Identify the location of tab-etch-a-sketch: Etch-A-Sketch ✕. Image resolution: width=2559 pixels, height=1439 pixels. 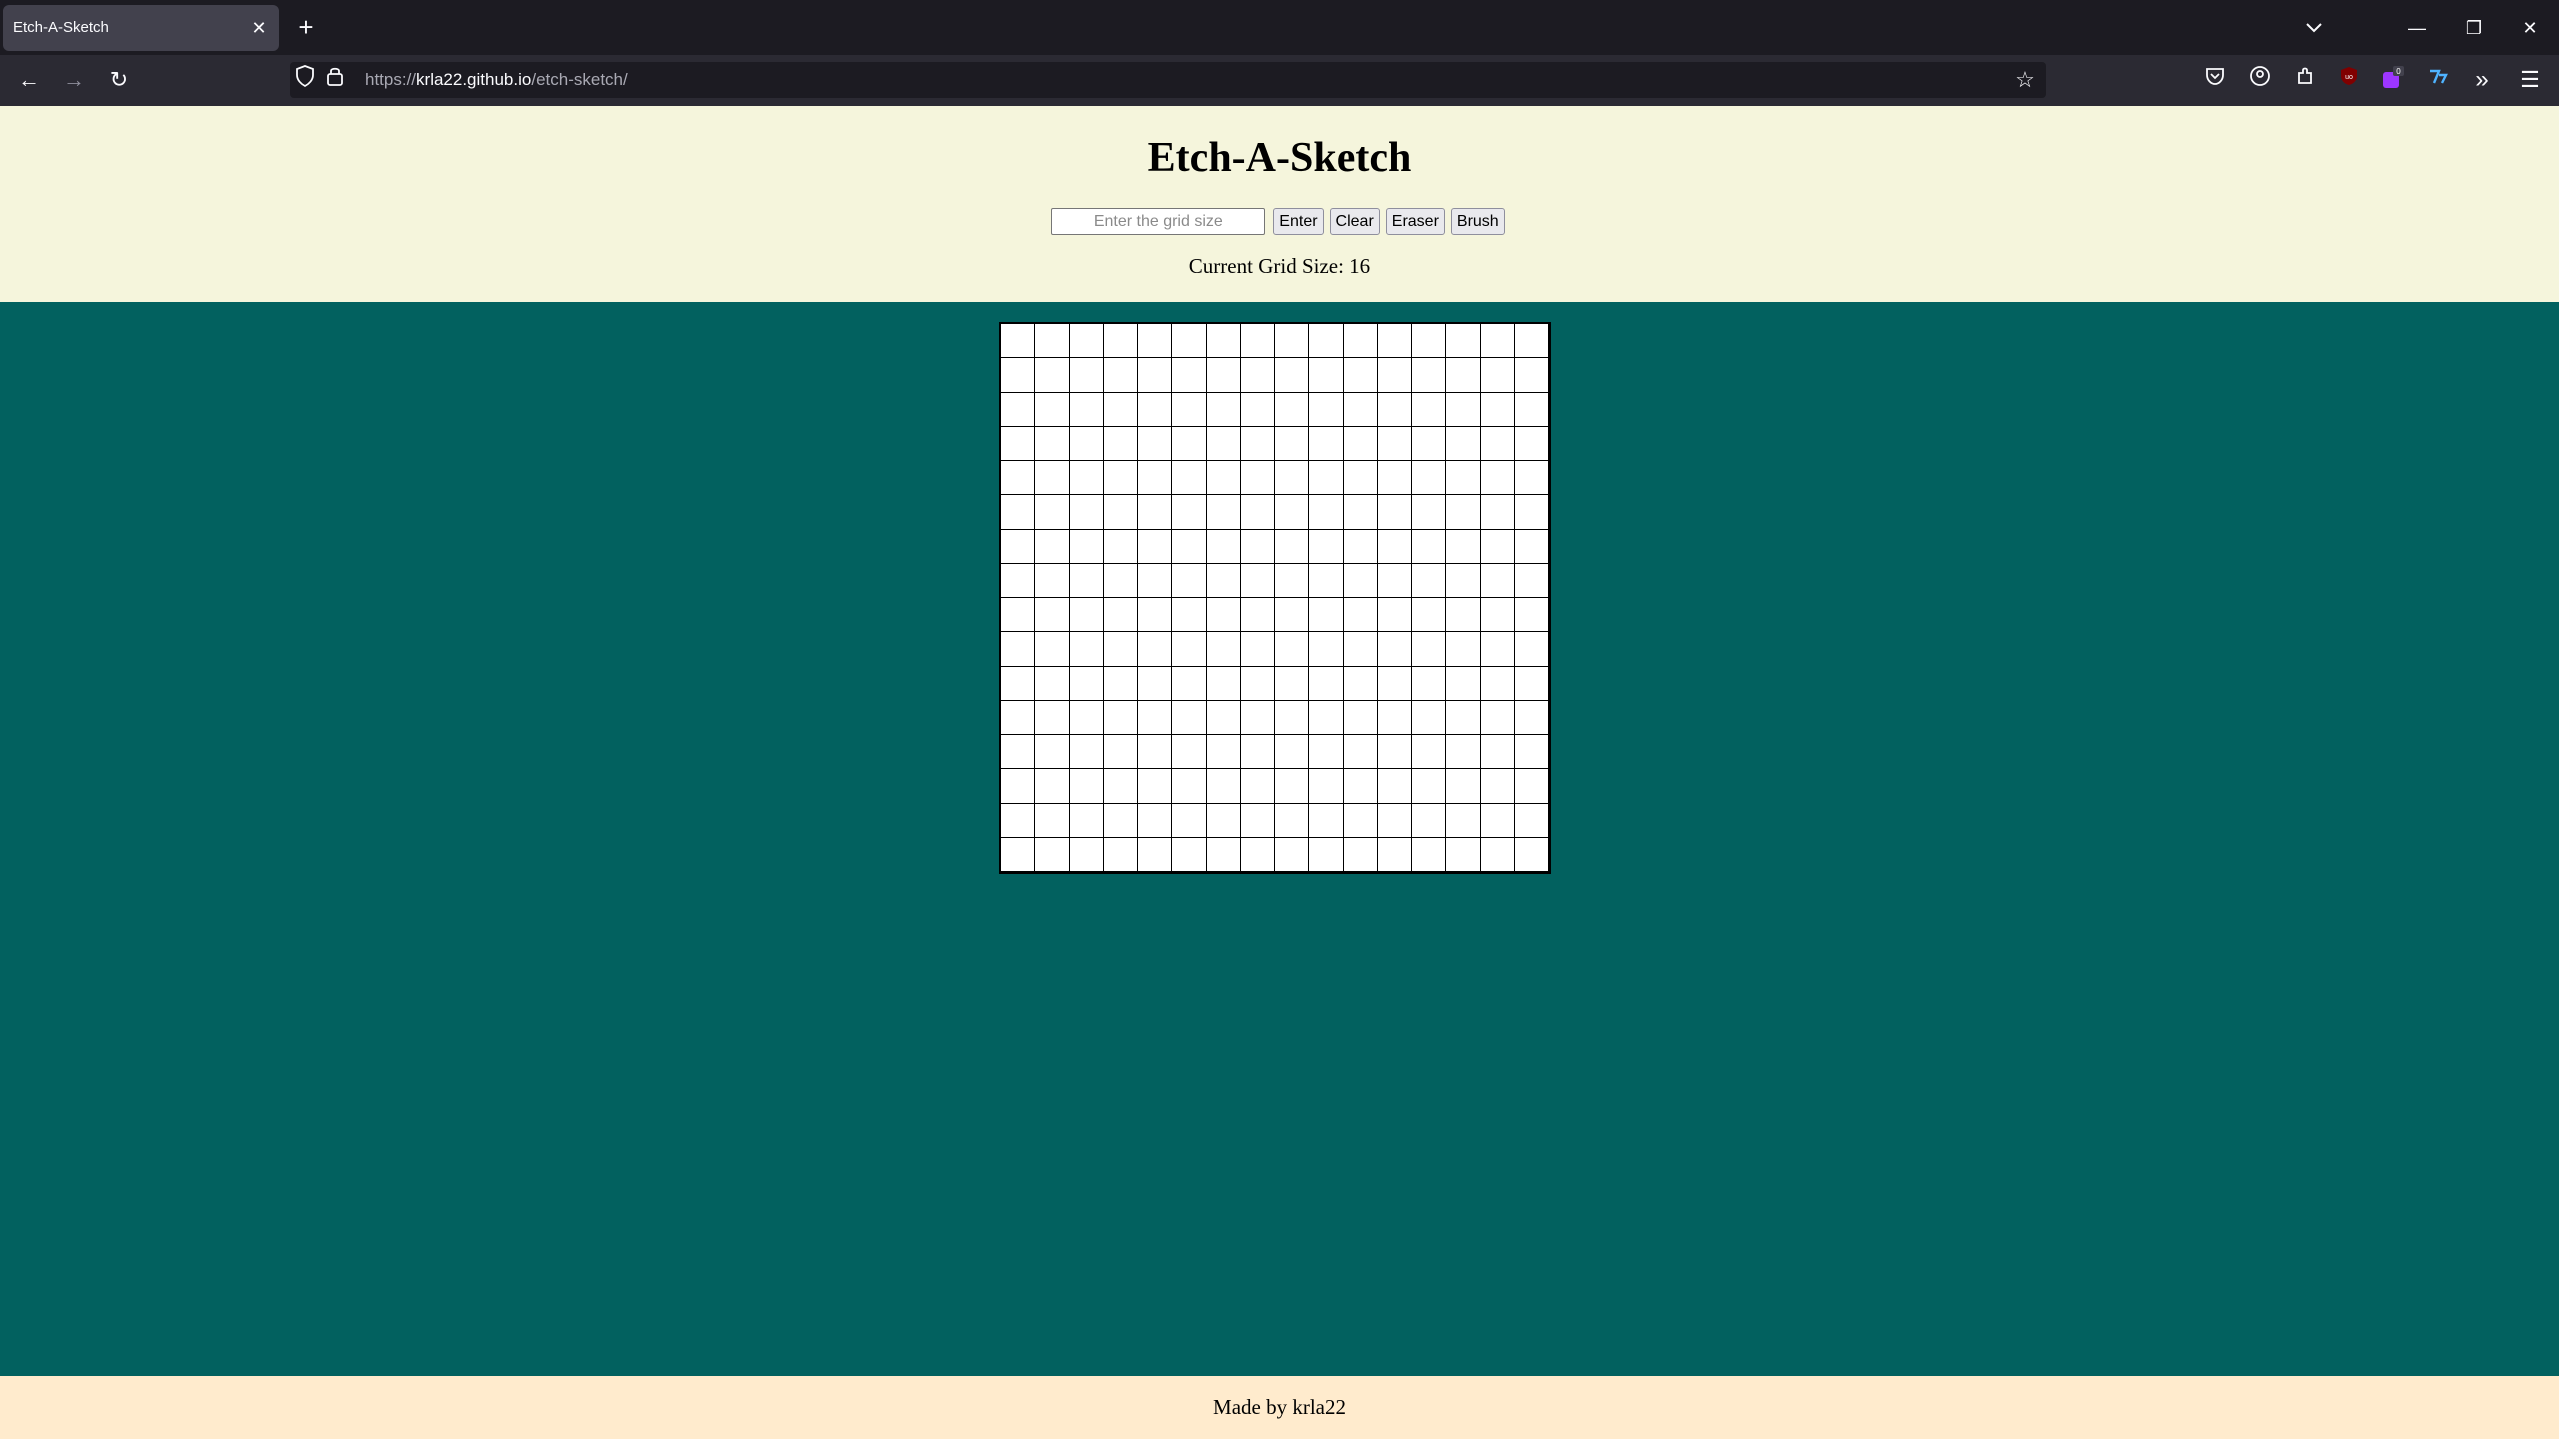
(141, 28).